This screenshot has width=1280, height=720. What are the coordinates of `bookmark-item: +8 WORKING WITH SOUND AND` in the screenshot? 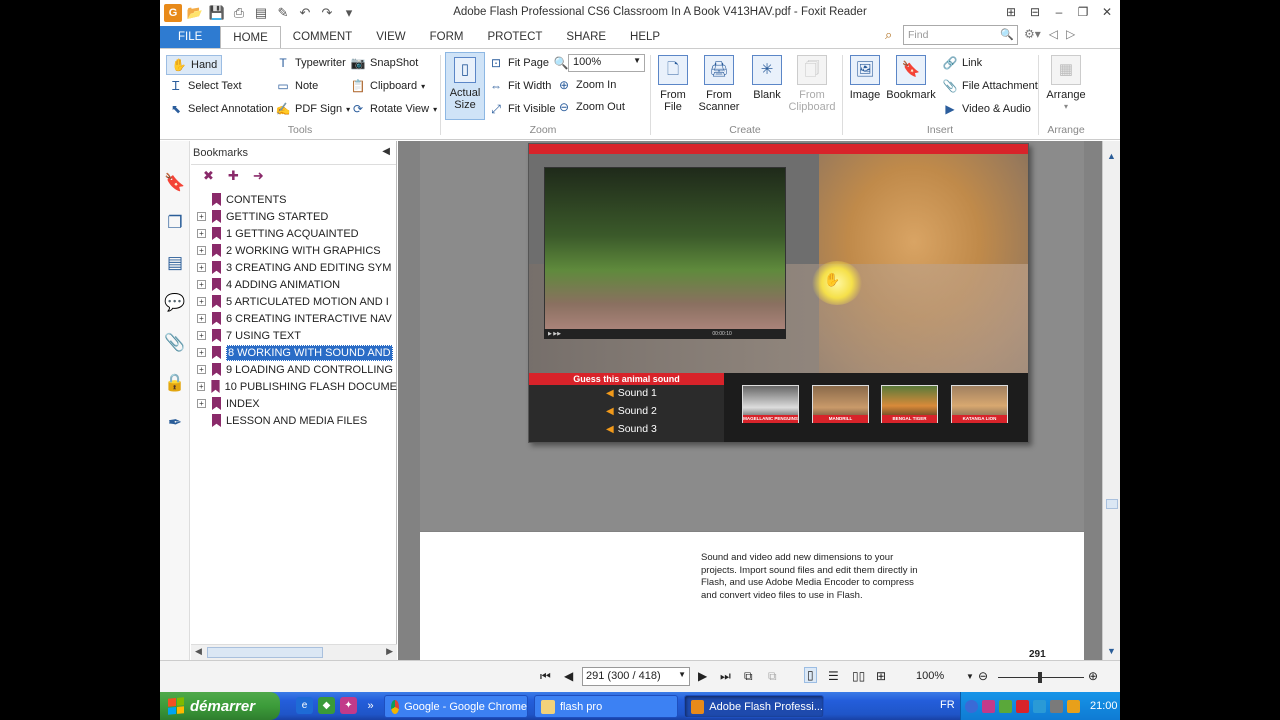 It's located at (294, 352).